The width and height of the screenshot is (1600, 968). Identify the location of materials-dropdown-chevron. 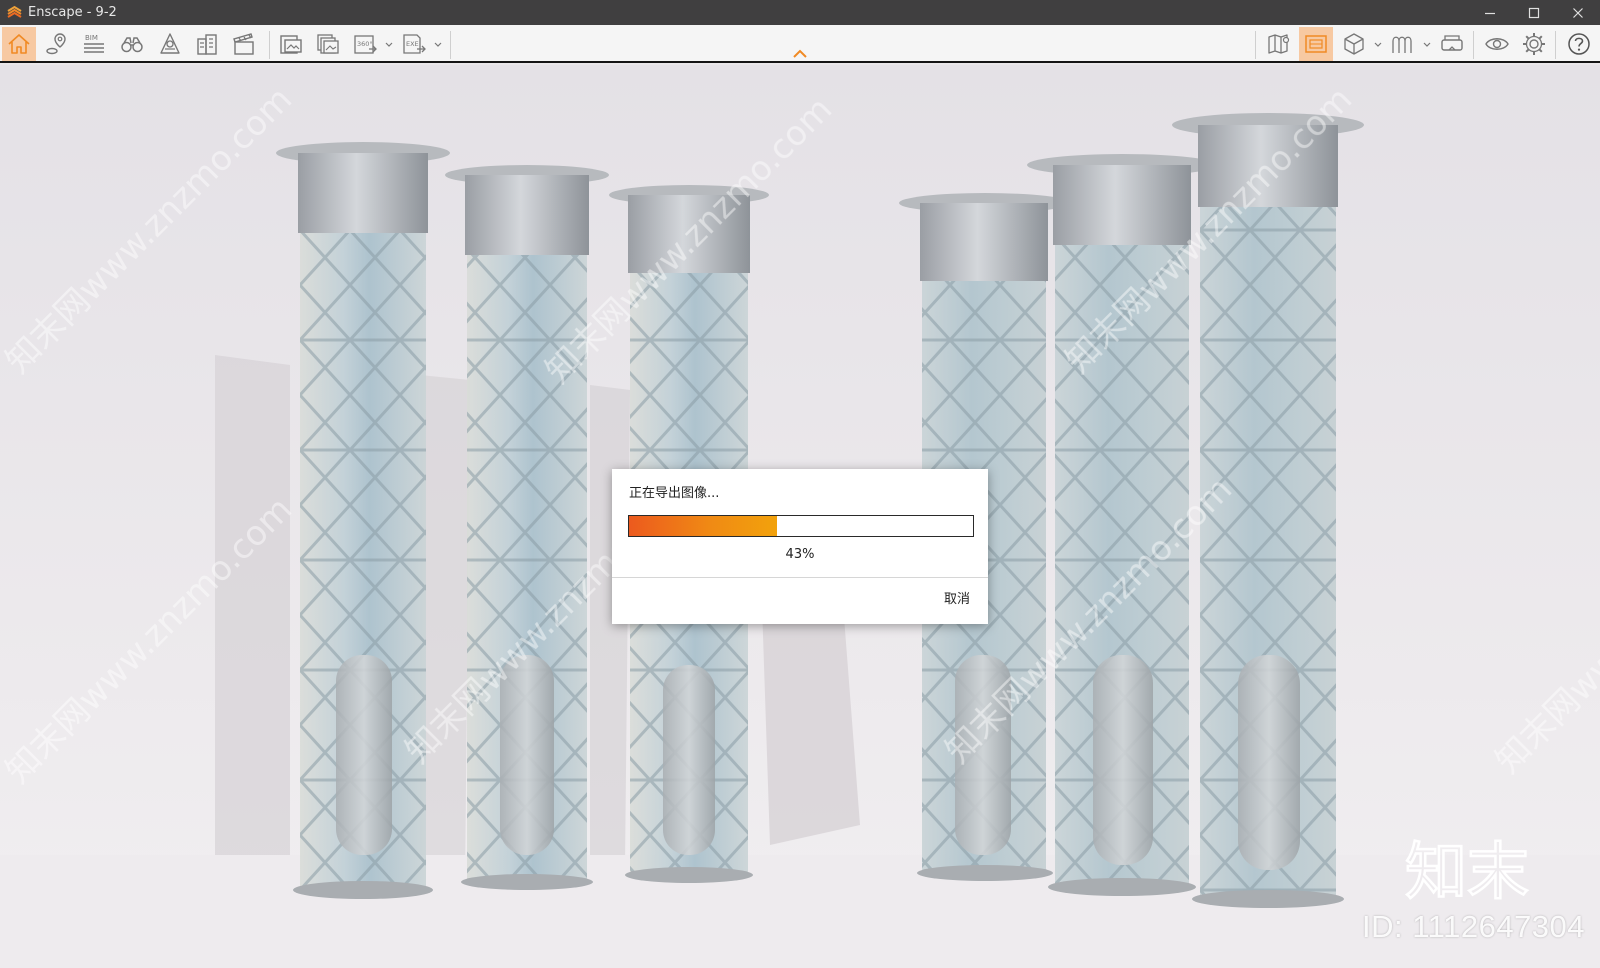
(1427, 44).